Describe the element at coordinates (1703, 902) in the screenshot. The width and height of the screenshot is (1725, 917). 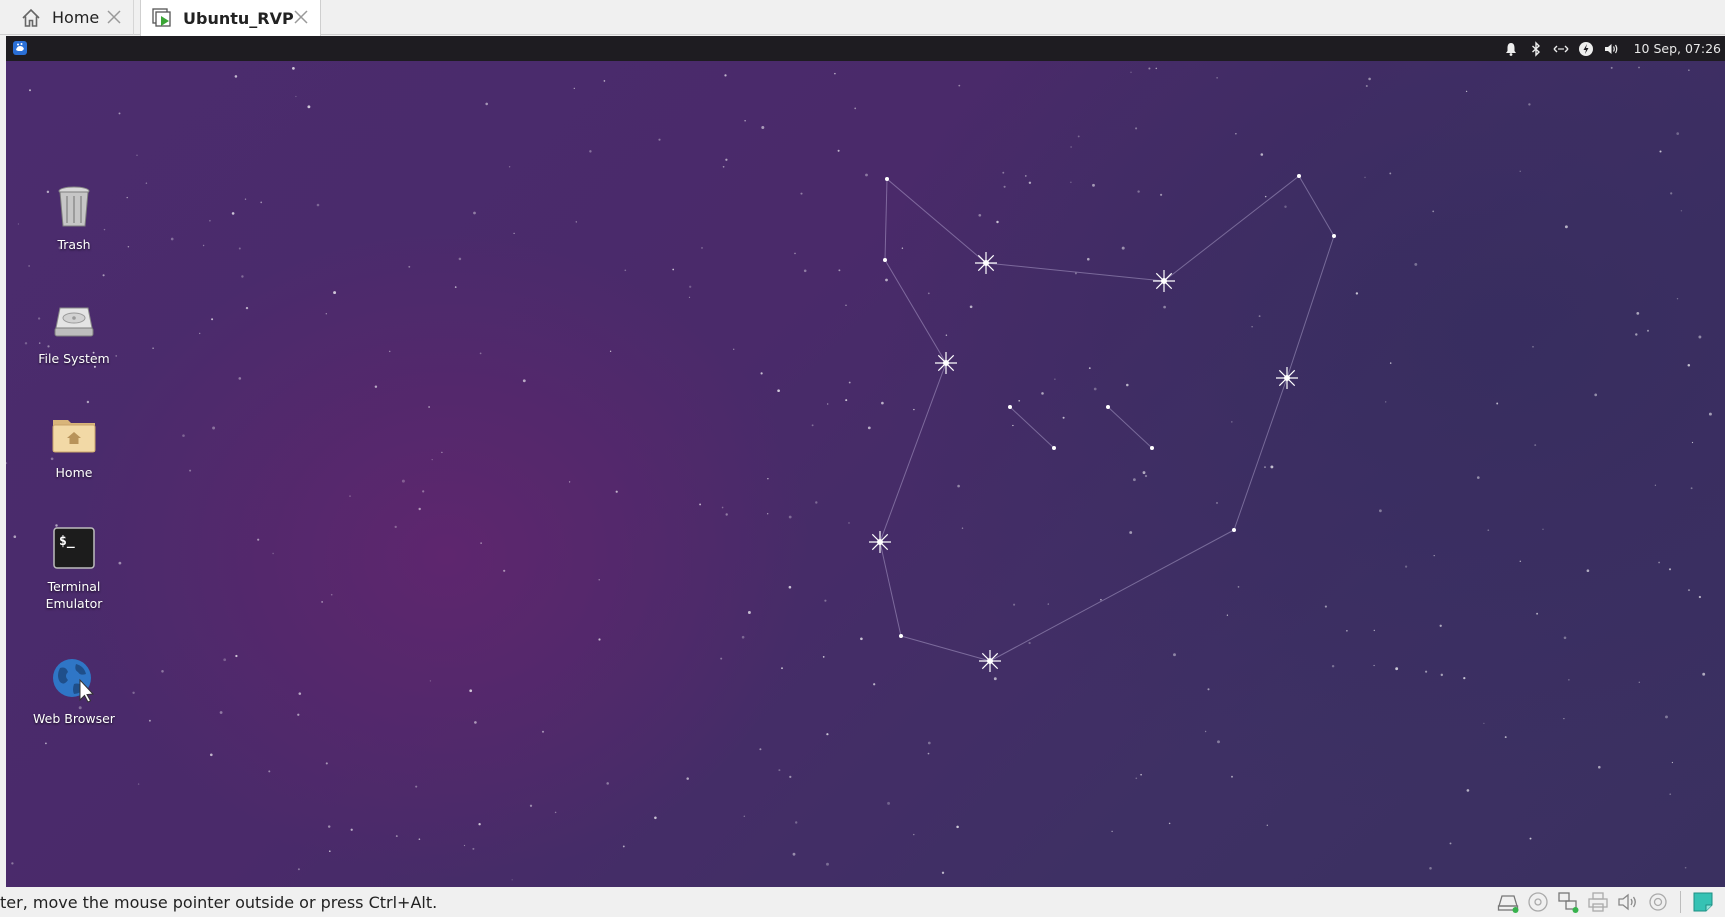
I see `shared-clipboard-icon` at that location.